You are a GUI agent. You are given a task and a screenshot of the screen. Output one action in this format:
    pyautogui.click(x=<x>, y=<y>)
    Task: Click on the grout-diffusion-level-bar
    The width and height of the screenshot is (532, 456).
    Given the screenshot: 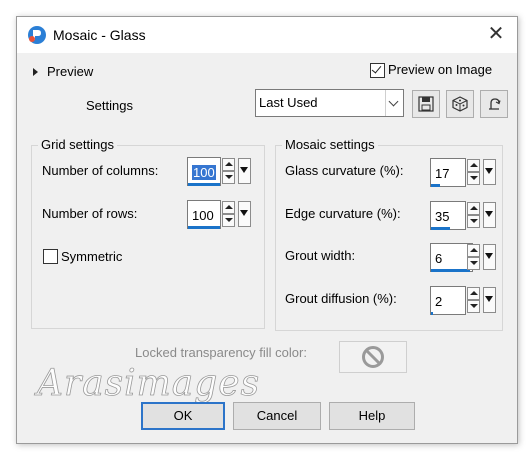 What is the action you would take?
    pyautogui.click(x=432, y=313)
    